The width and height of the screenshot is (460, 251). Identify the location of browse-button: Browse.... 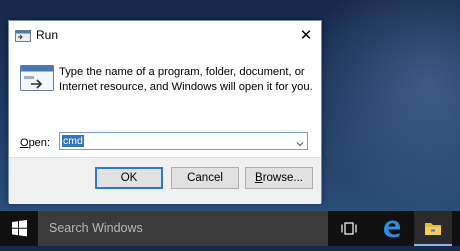
(279, 178).